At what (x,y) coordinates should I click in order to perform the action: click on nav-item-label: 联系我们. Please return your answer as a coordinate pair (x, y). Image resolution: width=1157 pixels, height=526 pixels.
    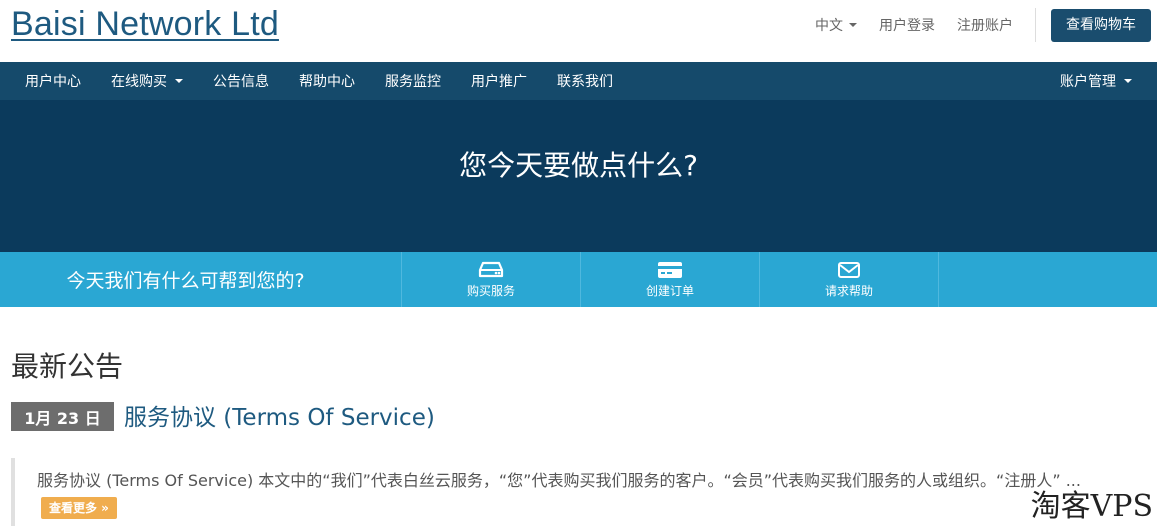
    Looking at the image, I should click on (585, 82).